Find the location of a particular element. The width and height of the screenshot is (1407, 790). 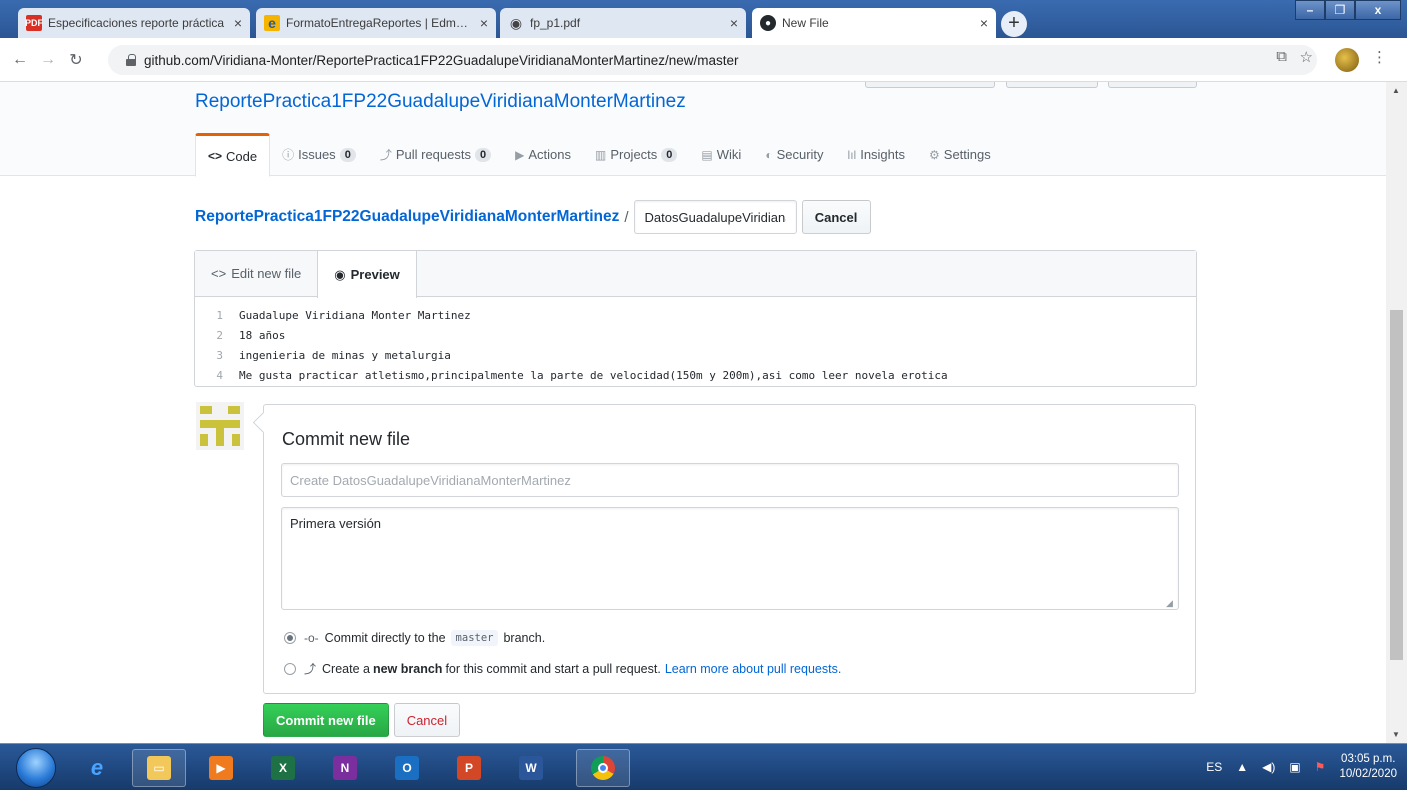

taskbar-ie: e is located at coordinates (97, 768).